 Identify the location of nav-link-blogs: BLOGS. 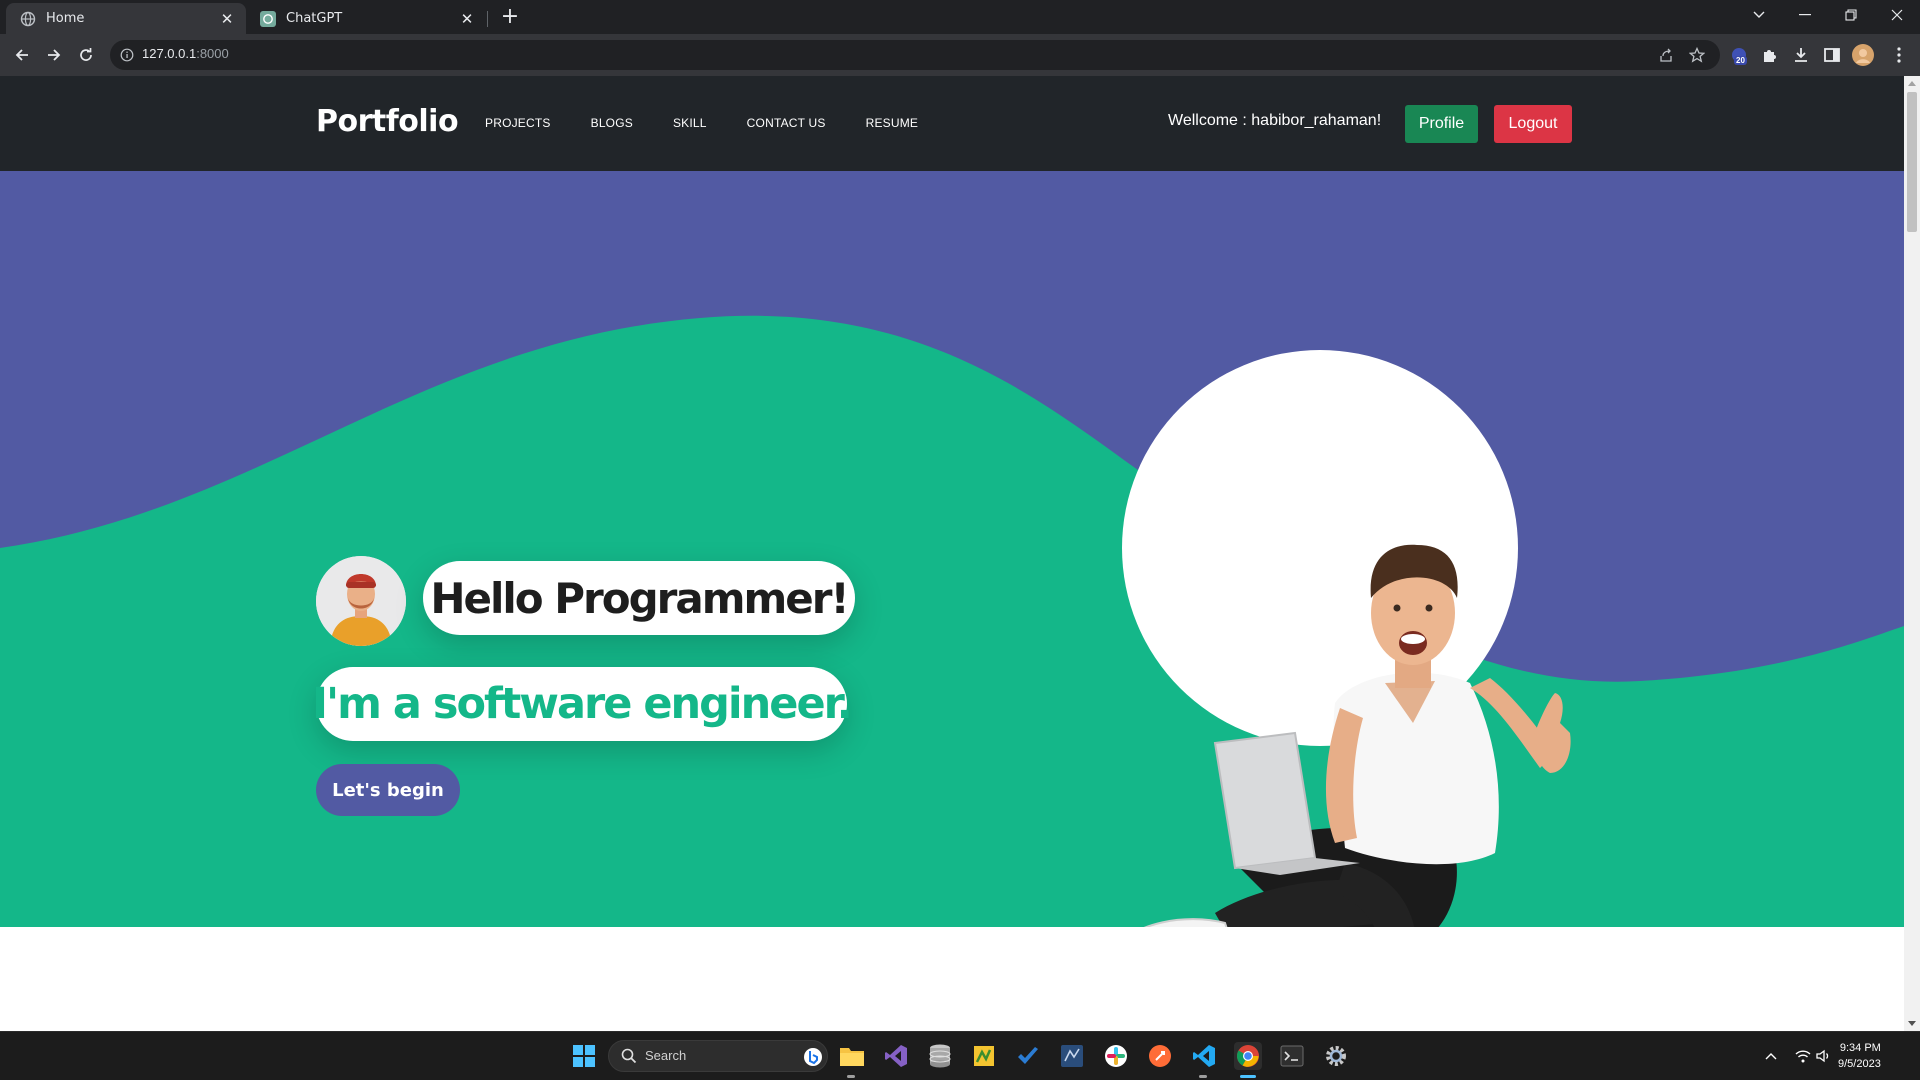
(612, 123).